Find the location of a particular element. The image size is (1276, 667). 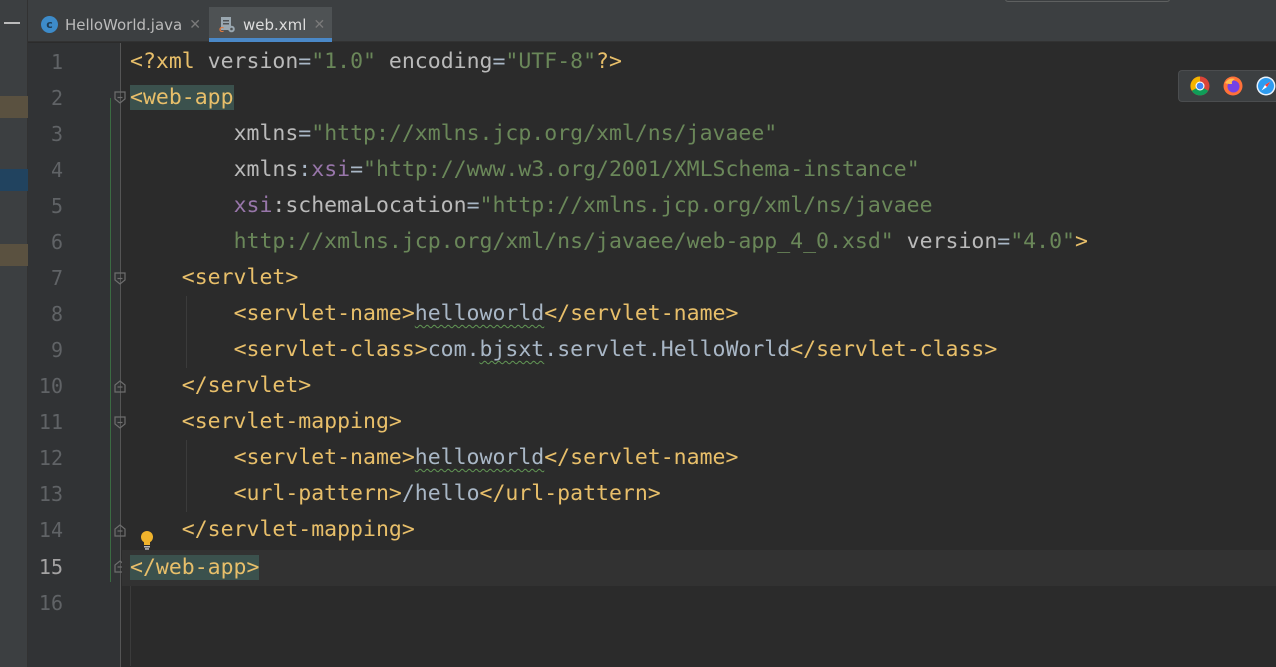

line-number: 5 is located at coordinates (56, 206).